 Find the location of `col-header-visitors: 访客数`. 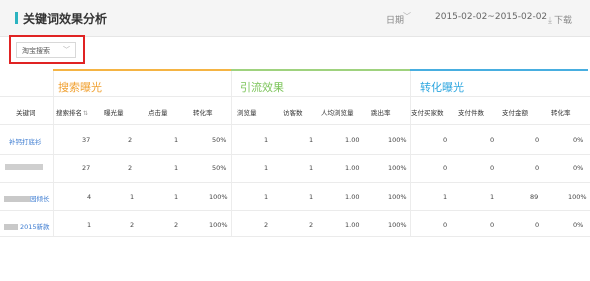

col-header-visitors: 访客数 is located at coordinates (293, 113).